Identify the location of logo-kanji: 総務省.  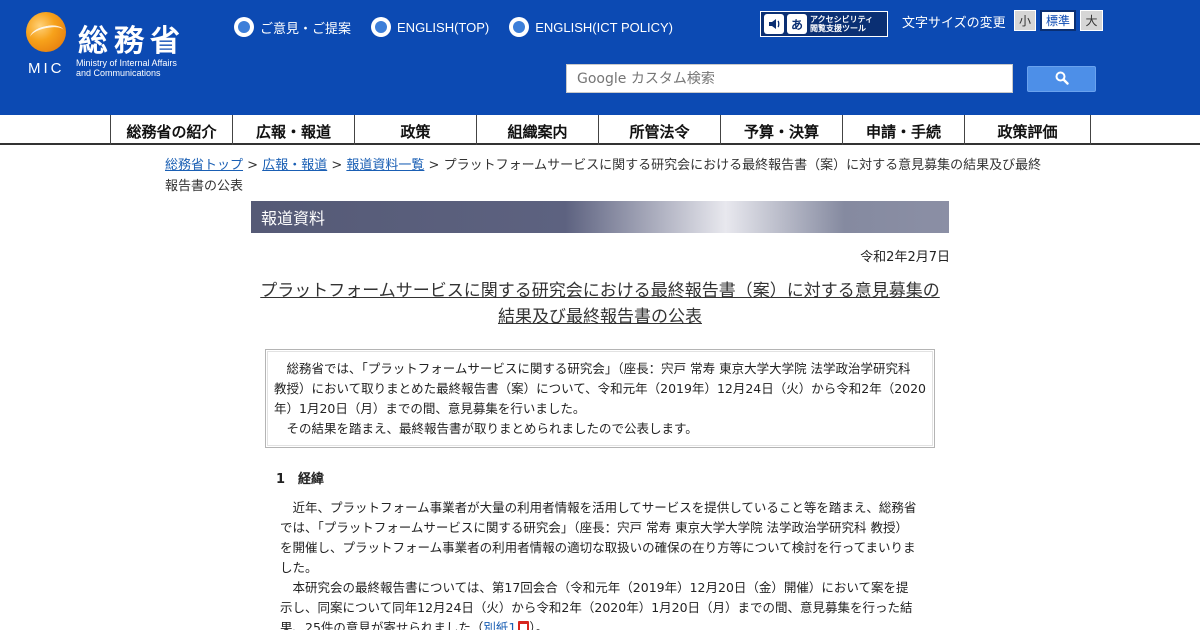
(132, 41).